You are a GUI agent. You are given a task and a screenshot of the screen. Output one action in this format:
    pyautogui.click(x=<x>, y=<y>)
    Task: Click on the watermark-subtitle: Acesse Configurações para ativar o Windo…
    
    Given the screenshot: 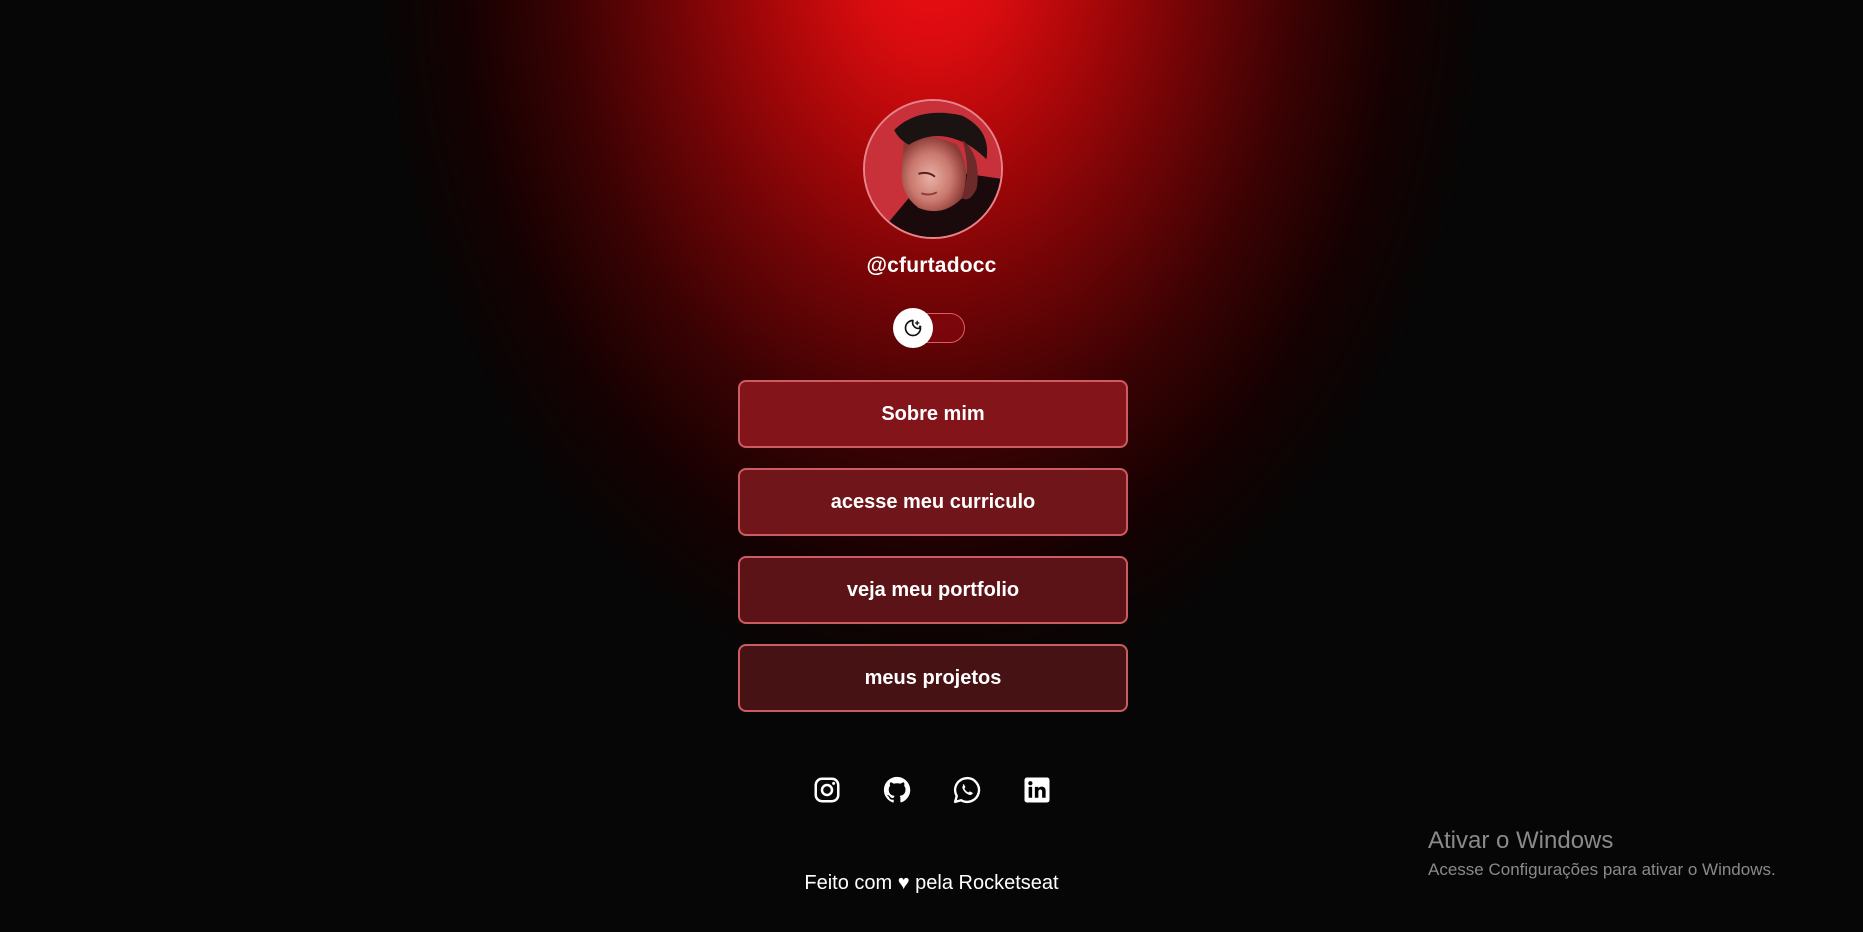 What is the action you would take?
    pyautogui.click(x=1602, y=869)
    